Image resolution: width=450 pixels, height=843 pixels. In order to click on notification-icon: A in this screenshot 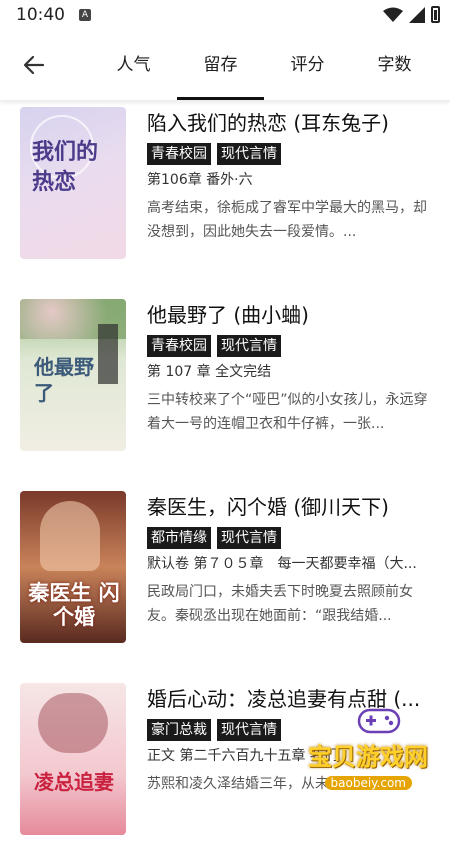, I will do `click(85, 15)`.